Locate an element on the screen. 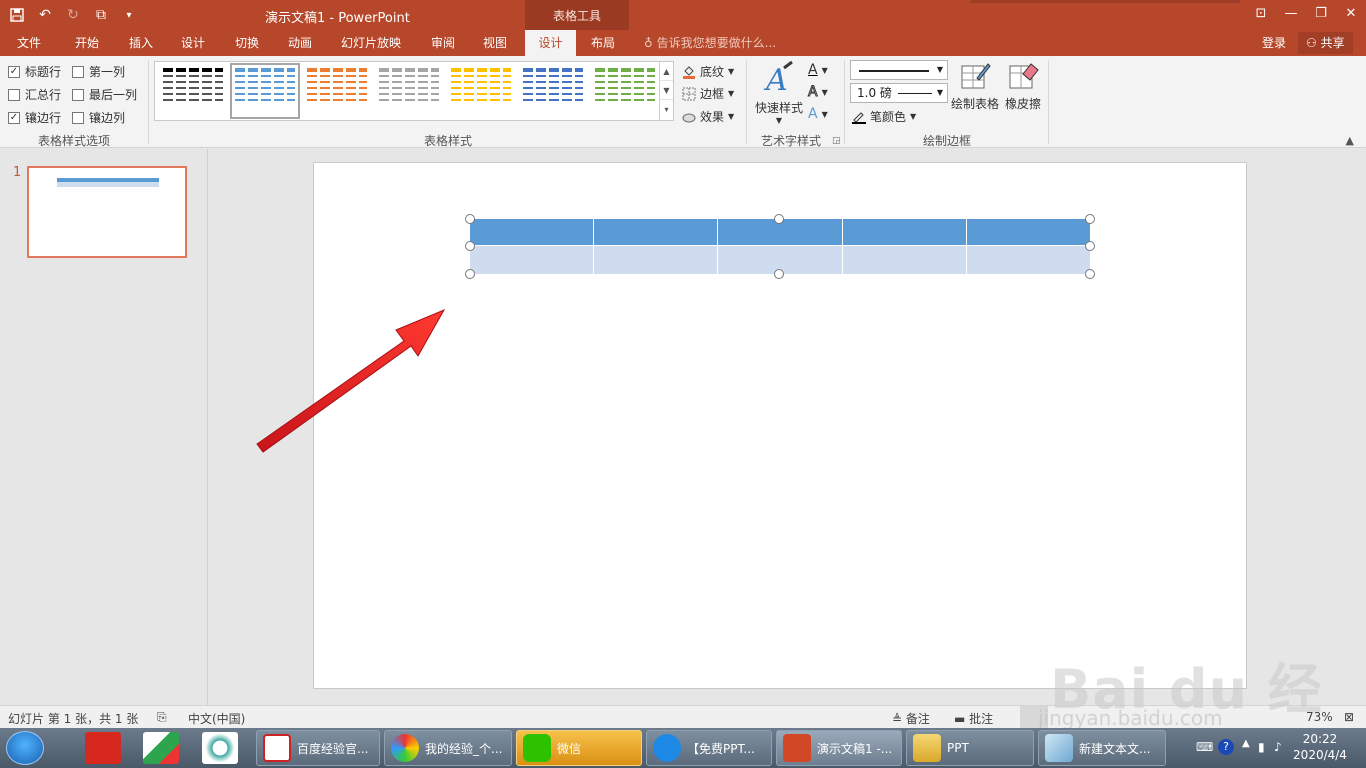 The width and height of the screenshot is (1366, 768). gallery-up-icon: ▲ is located at coordinates (666, 71).